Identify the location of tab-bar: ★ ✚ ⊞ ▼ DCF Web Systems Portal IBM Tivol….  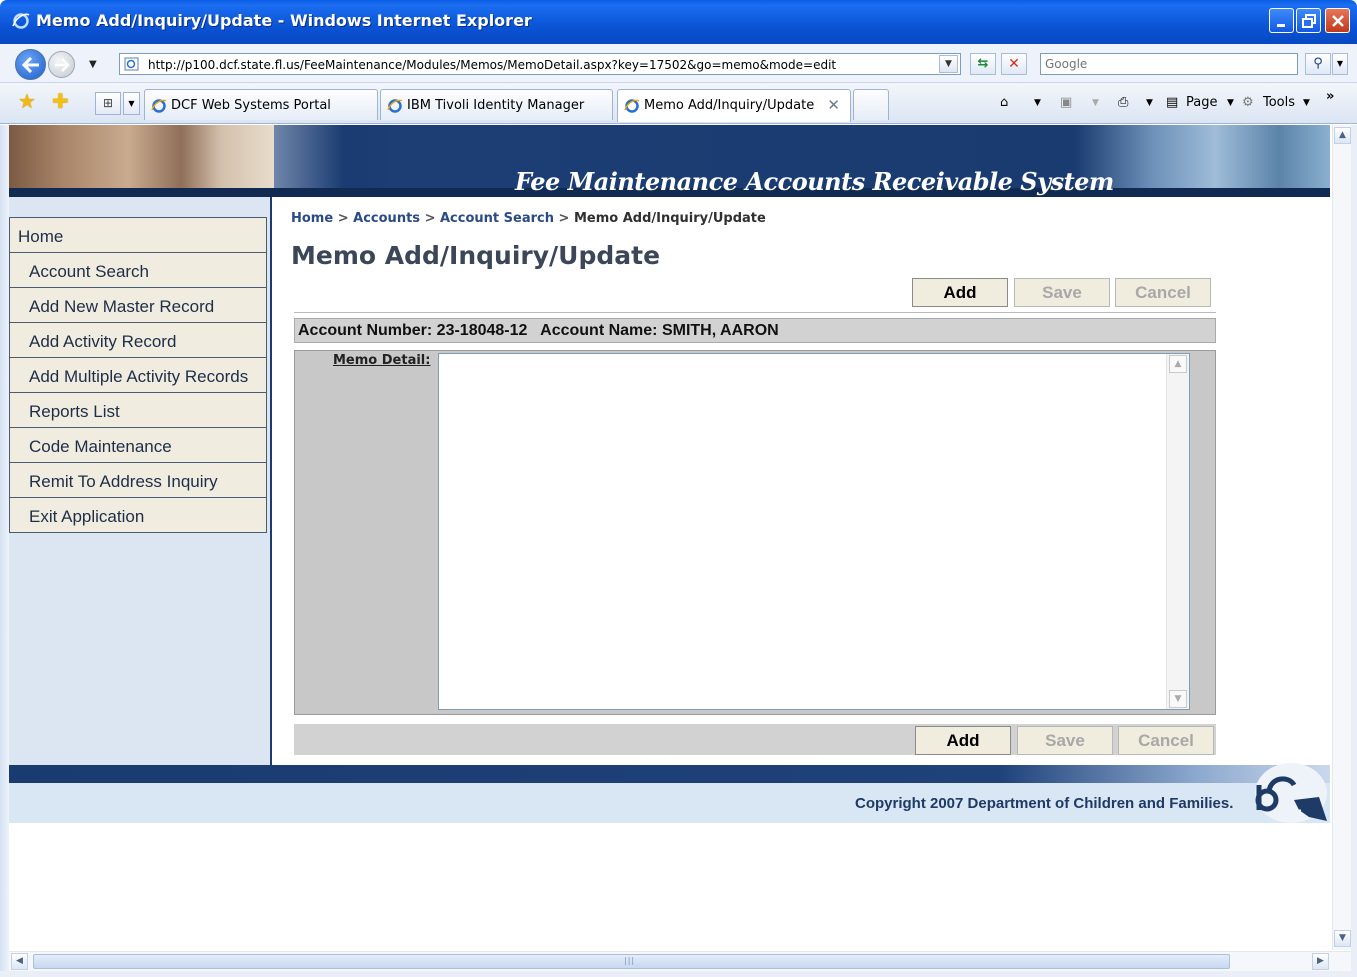
(678, 103).